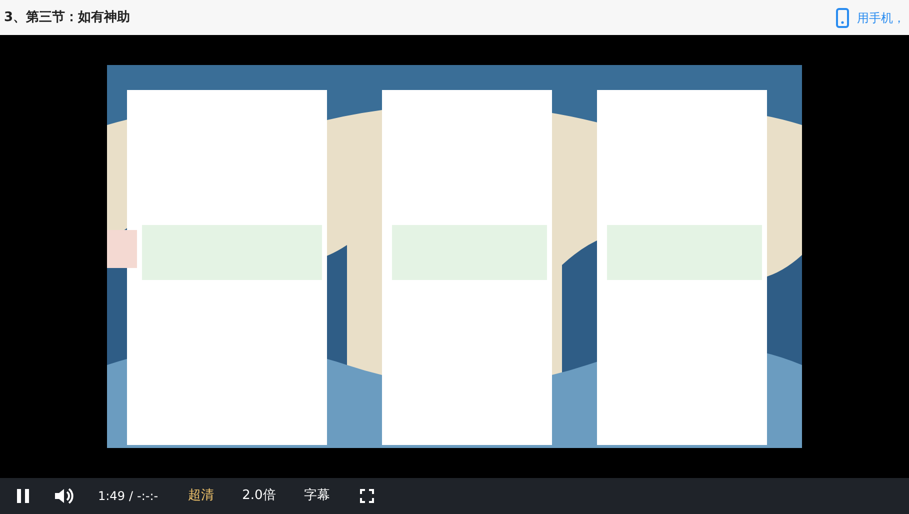 The height and width of the screenshot is (514, 909). What do you see at coordinates (842, 18) in the screenshot?
I see `phone-icon` at bounding box center [842, 18].